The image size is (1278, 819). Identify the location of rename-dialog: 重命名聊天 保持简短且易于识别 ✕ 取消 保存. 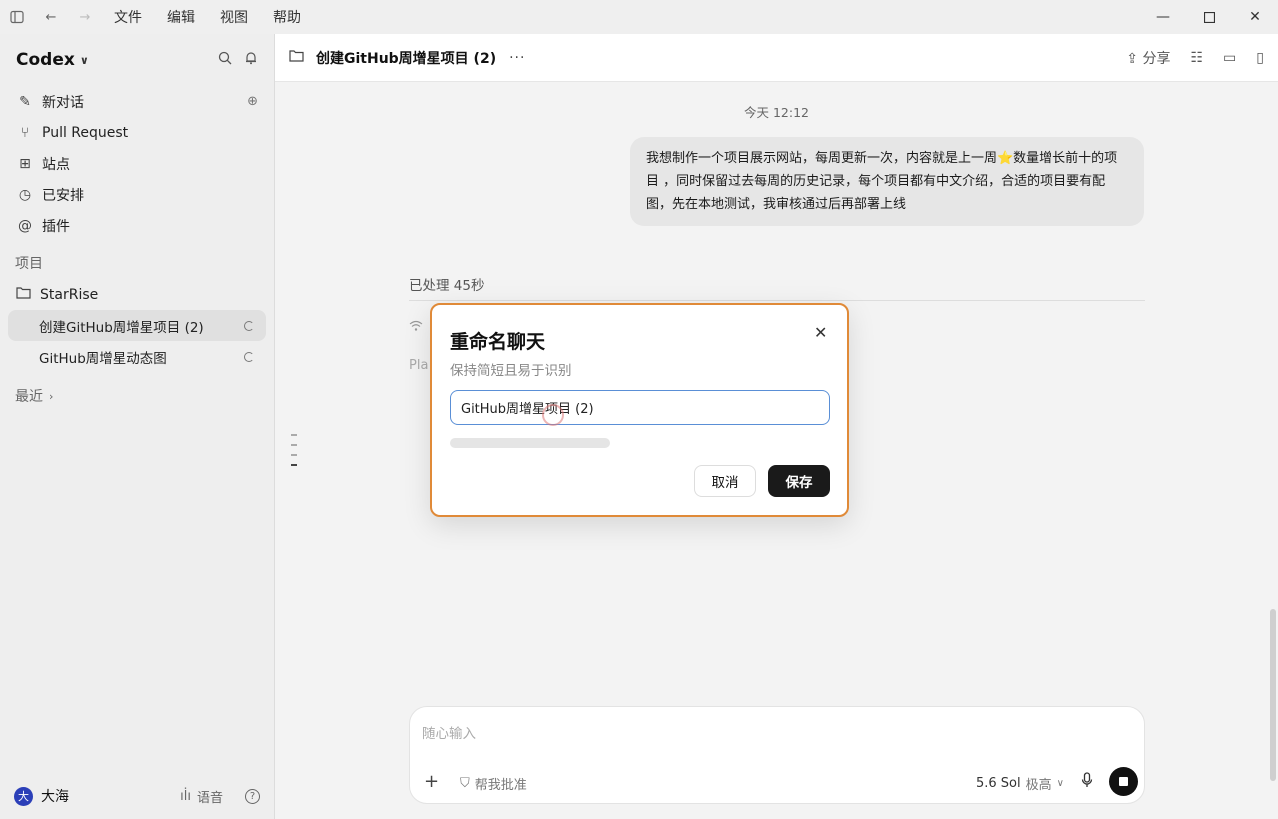
(639, 410).